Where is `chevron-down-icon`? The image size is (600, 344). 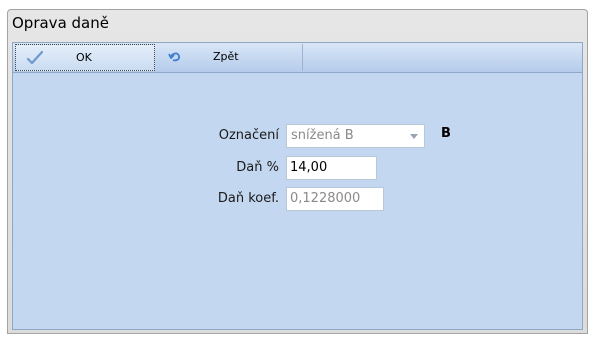 chevron-down-icon is located at coordinates (414, 136).